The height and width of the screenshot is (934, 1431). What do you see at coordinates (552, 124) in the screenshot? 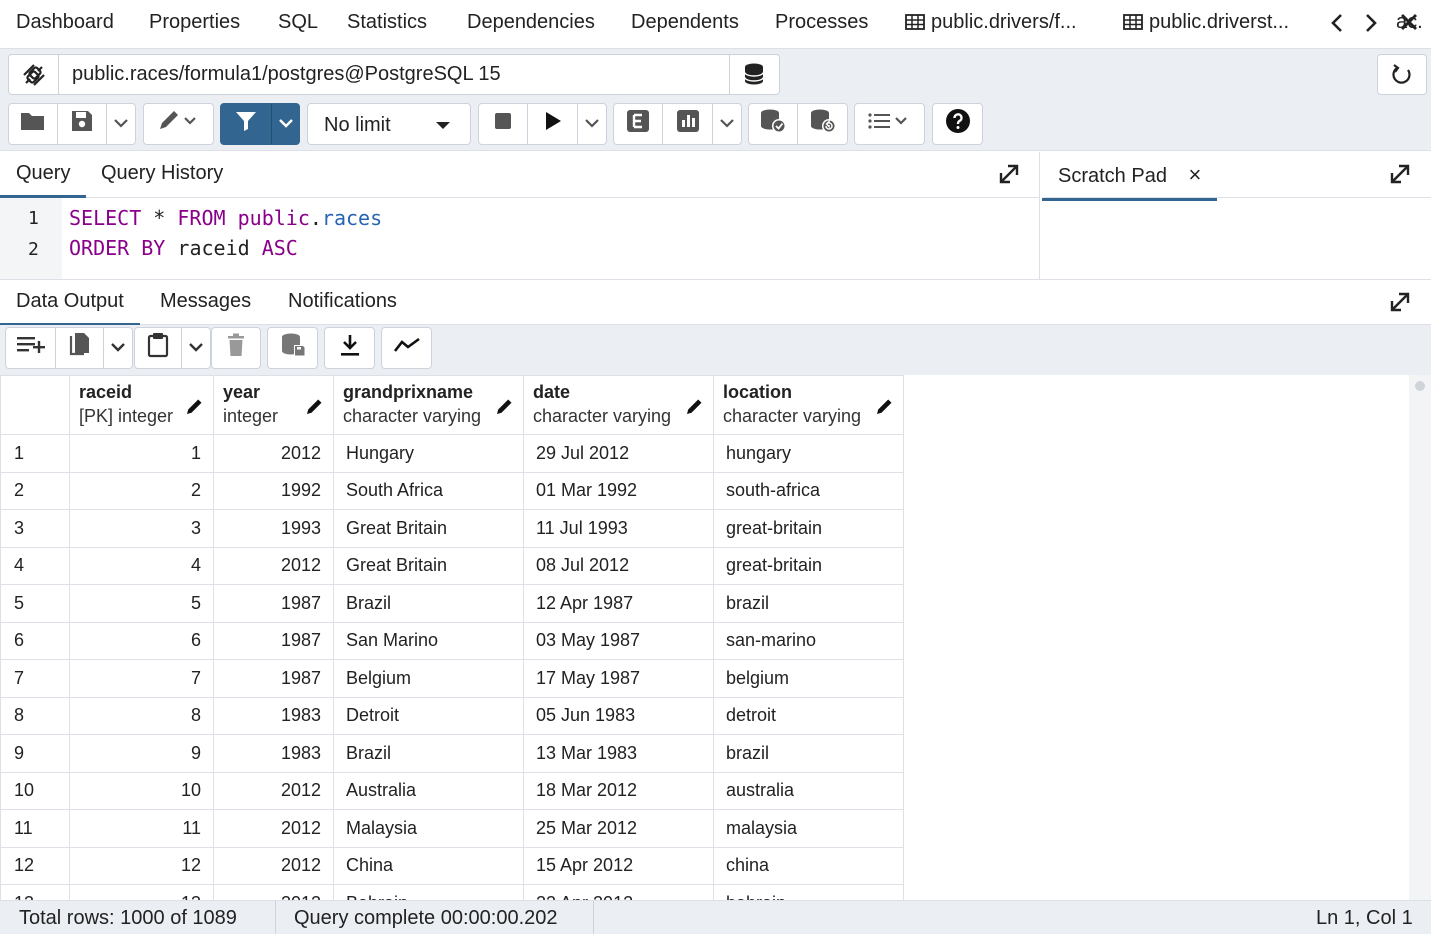
I see `execute-button` at bounding box center [552, 124].